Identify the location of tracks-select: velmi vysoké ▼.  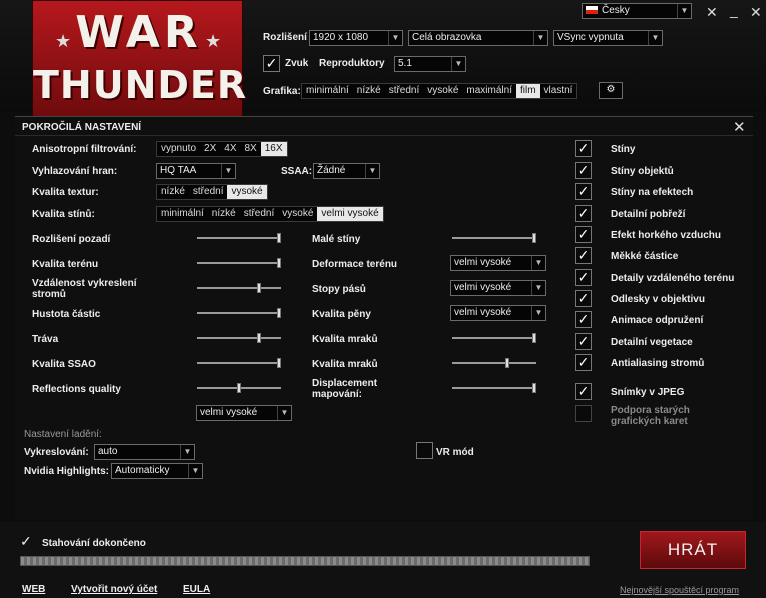
(498, 288).